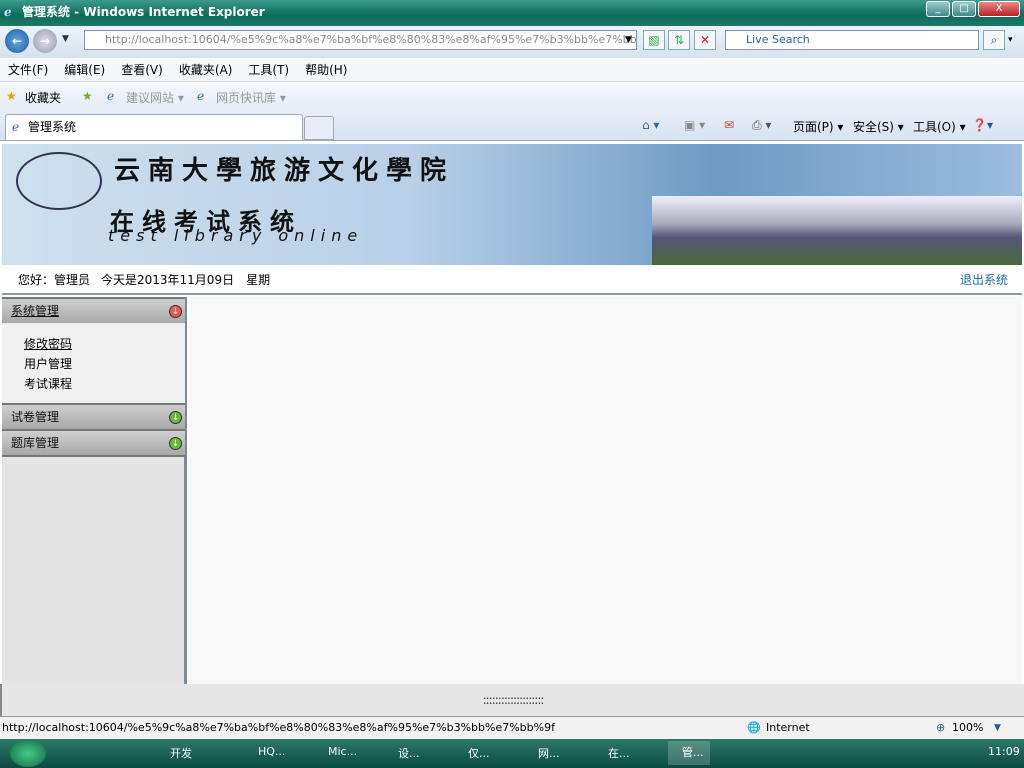 The image size is (1024, 768). I want to click on sidebar-section-system: 系统管理 ↓, so click(93, 310).